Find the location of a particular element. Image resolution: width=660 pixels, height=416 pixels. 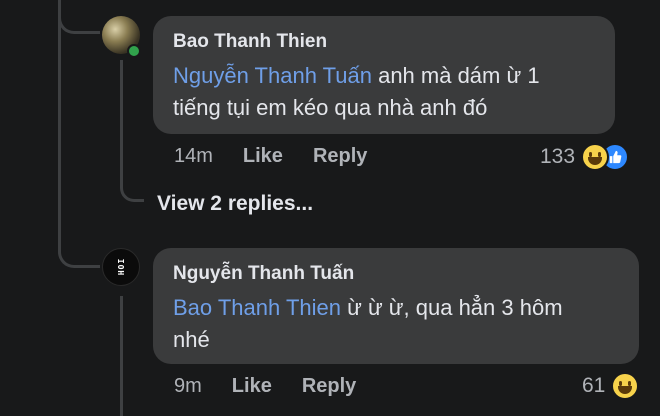

comment-text-line2: tiếng tụi em kéo qua nhà anh đó is located at coordinates (330, 107).